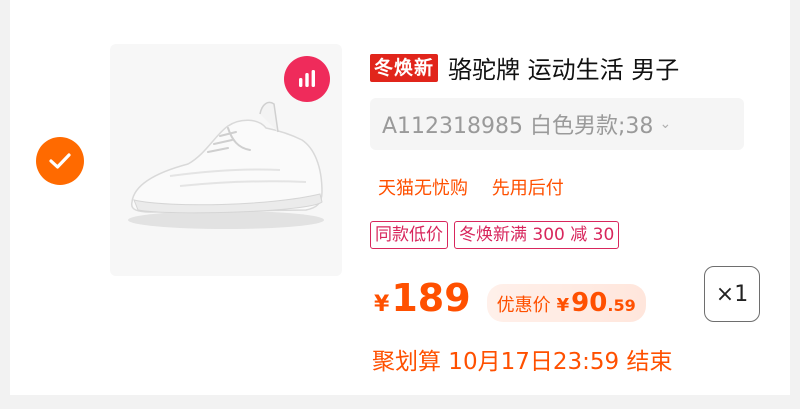 This screenshot has height=409, width=800. Describe the element at coordinates (563, 67) in the screenshot. I see `product-title: 骆驼牌 运动生活 男子` at that location.